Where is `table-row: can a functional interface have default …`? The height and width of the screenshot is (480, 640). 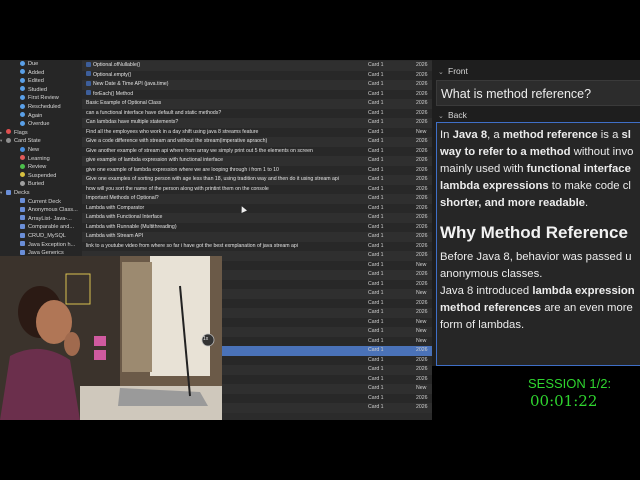
table-row: can a functional interface have default … is located at coordinates (257, 113).